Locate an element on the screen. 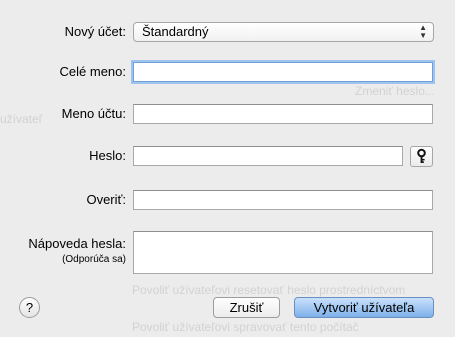  key-icon is located at coordinates (421, 155).